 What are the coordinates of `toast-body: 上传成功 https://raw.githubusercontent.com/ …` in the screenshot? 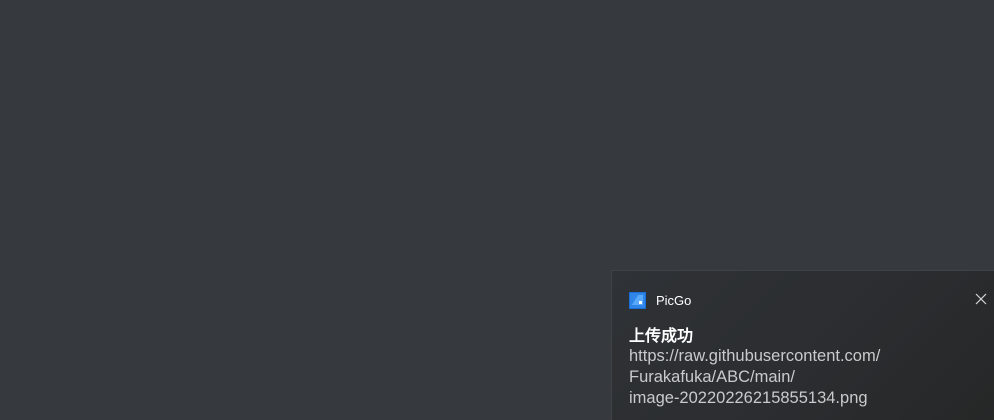 It's located at (804, 367).